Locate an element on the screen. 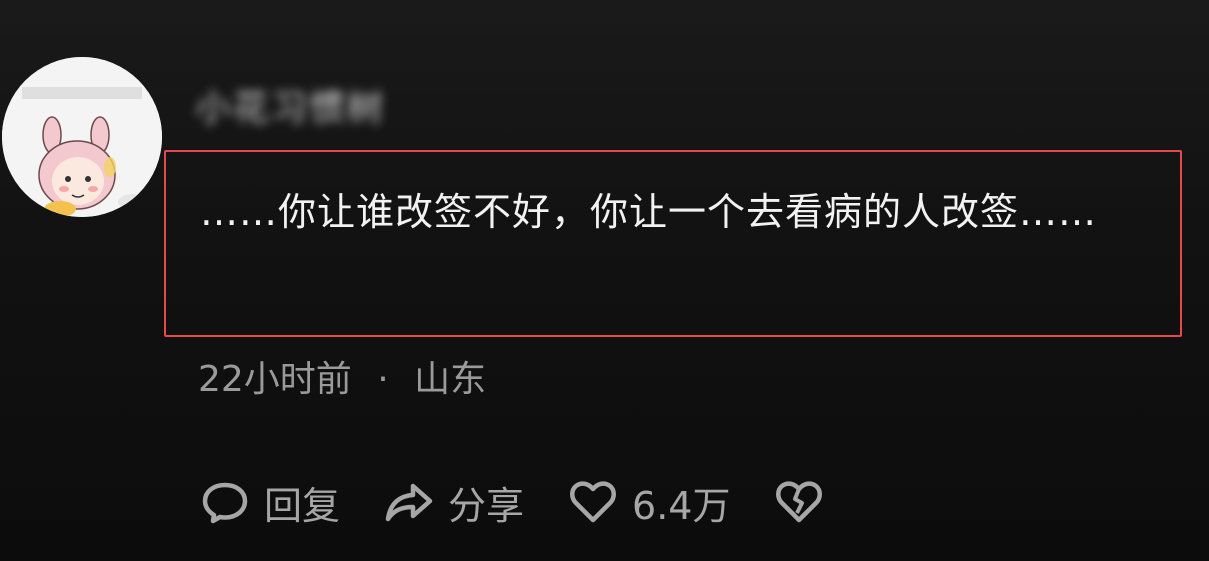  speech-bubble-icon is located at coordinates (225, 502).